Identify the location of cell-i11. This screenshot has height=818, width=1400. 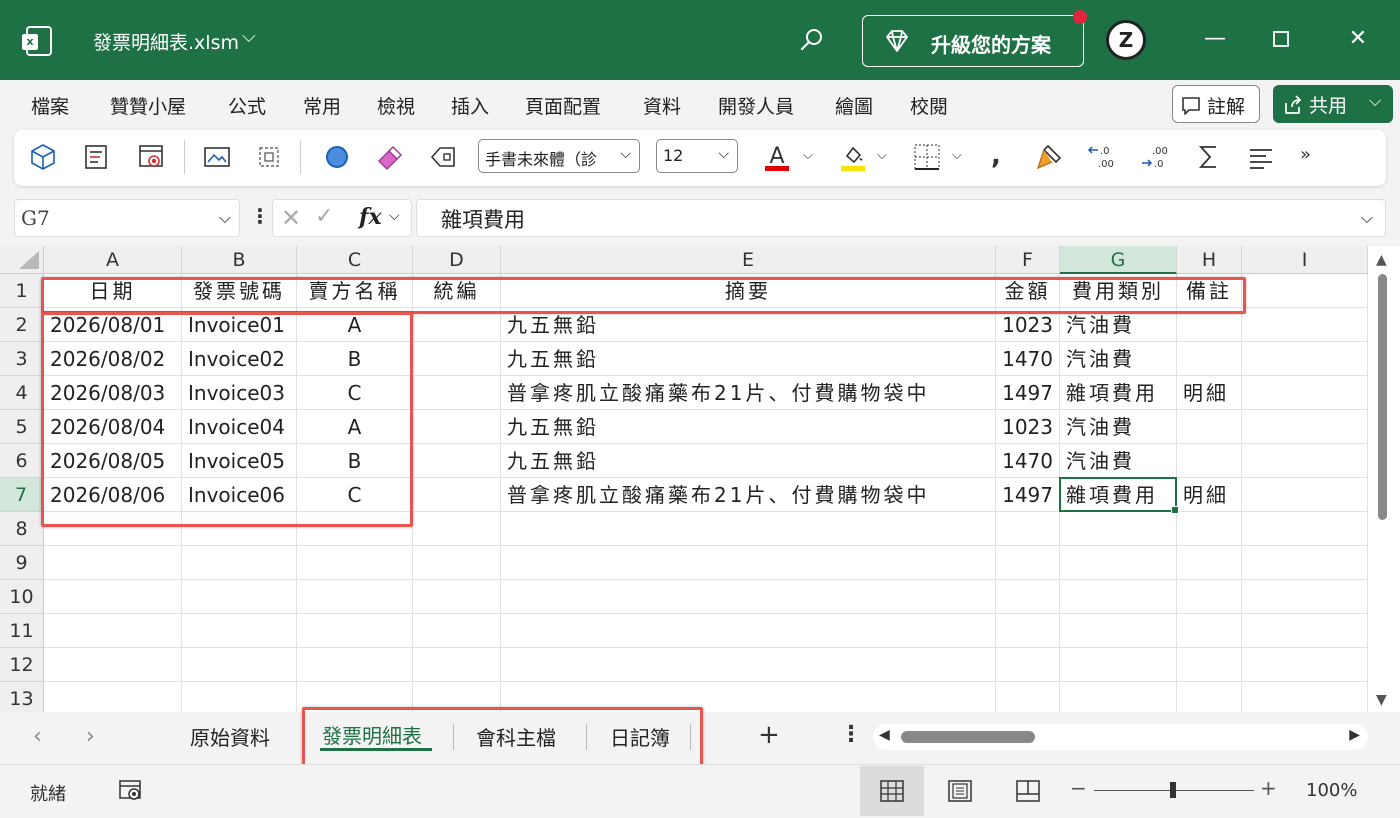
(1305, 631).